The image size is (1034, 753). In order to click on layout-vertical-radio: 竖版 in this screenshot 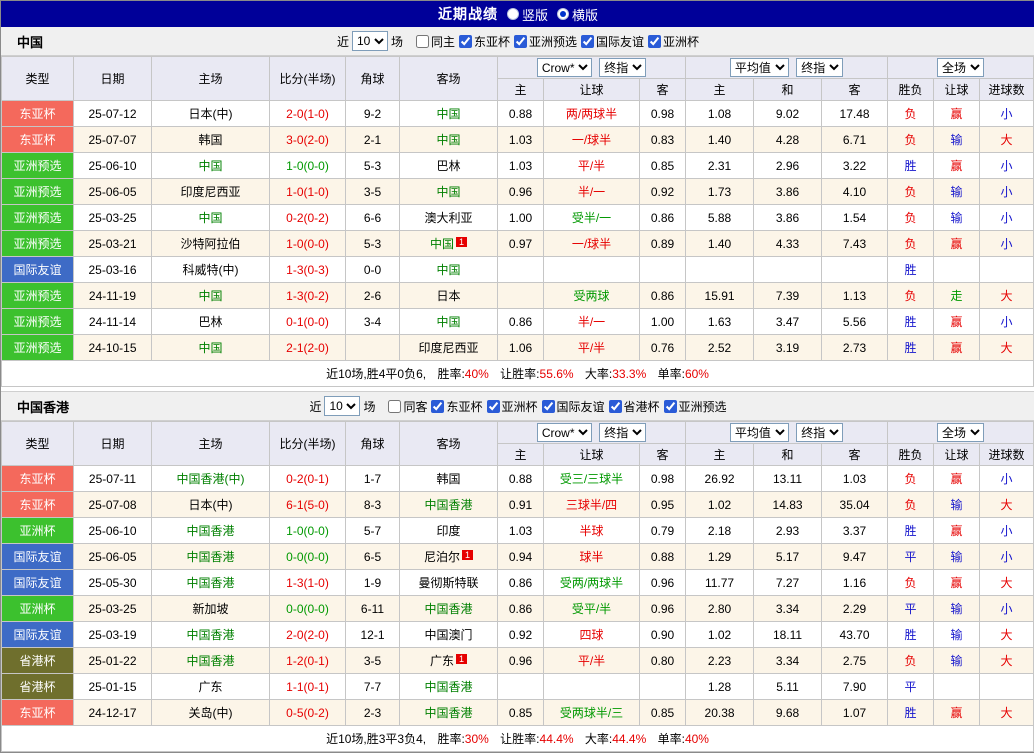, I will do `click(527, 14)`.